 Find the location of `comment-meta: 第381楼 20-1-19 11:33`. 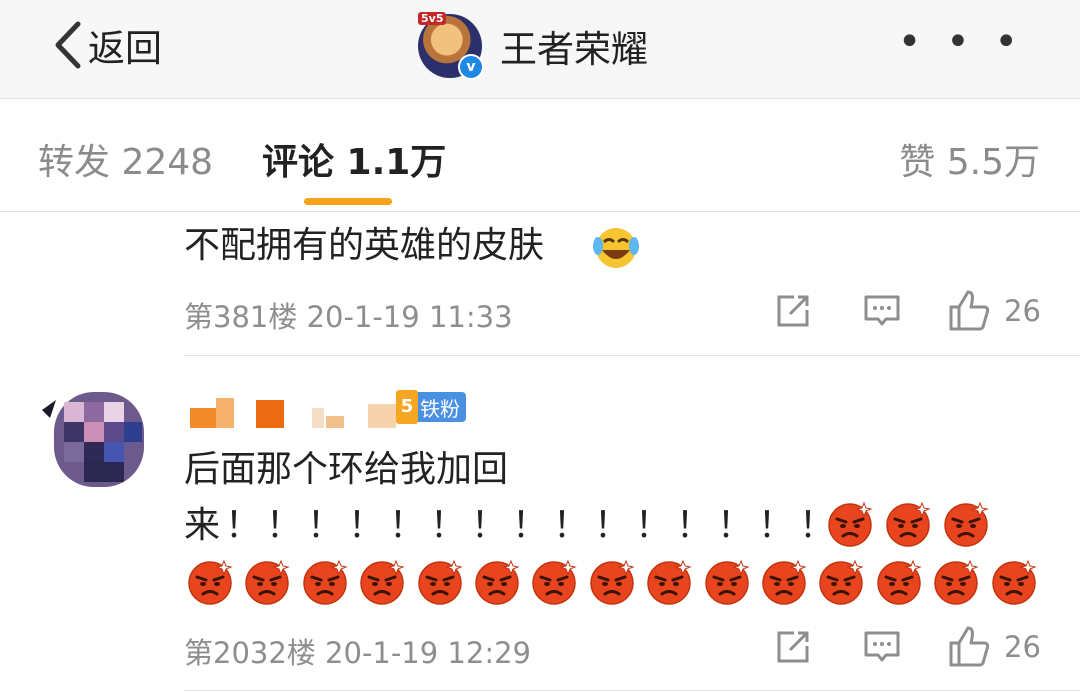

comment-meta: 第381楼 20-1-19 11:33 is located at coordinates (348, 315).